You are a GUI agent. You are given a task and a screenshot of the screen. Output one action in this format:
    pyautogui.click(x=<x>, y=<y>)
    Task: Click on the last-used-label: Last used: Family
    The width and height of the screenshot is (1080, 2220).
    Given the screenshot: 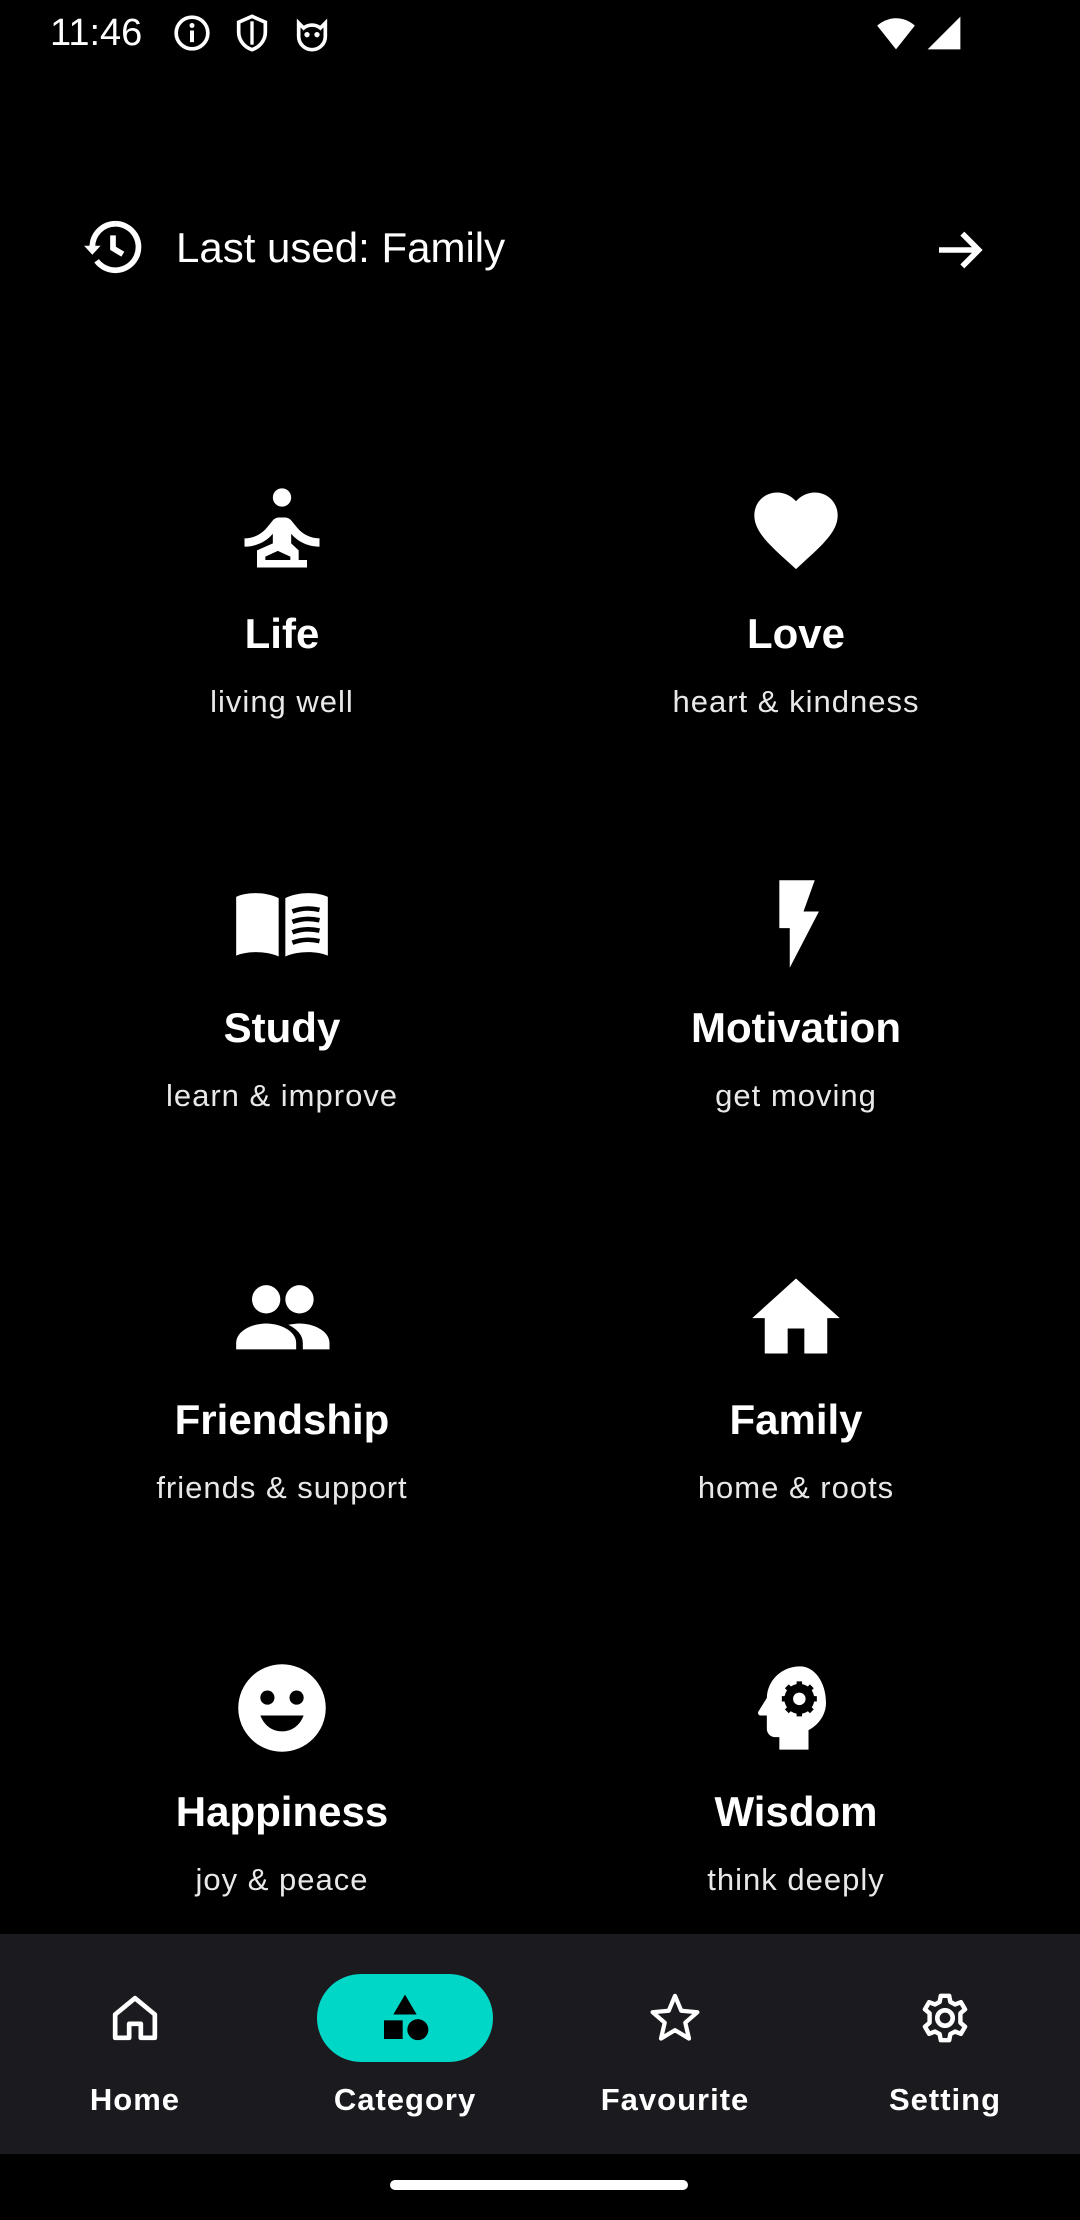 What is the action you would take?
    pyautogui.click(x=341, y=247)
    